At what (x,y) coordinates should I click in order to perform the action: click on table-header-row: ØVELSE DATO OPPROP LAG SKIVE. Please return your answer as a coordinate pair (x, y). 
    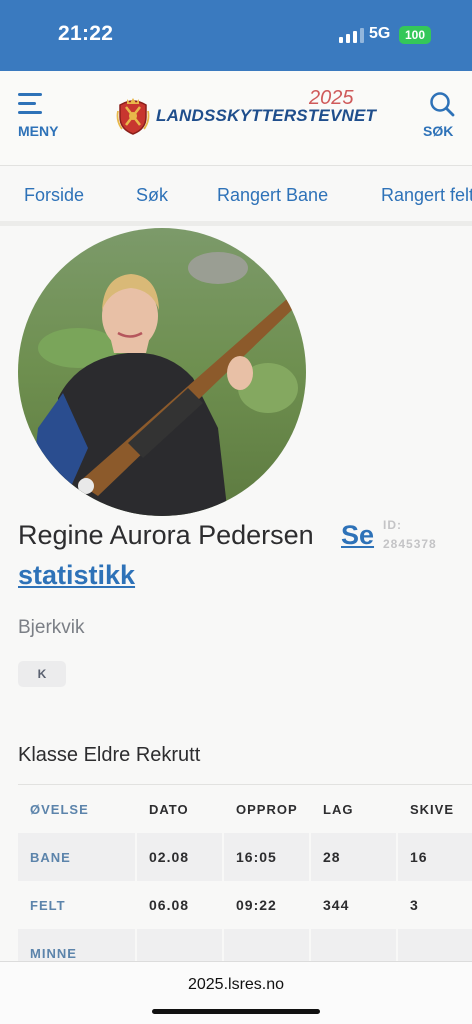
    Looking at the image, I should click on (245, 809).